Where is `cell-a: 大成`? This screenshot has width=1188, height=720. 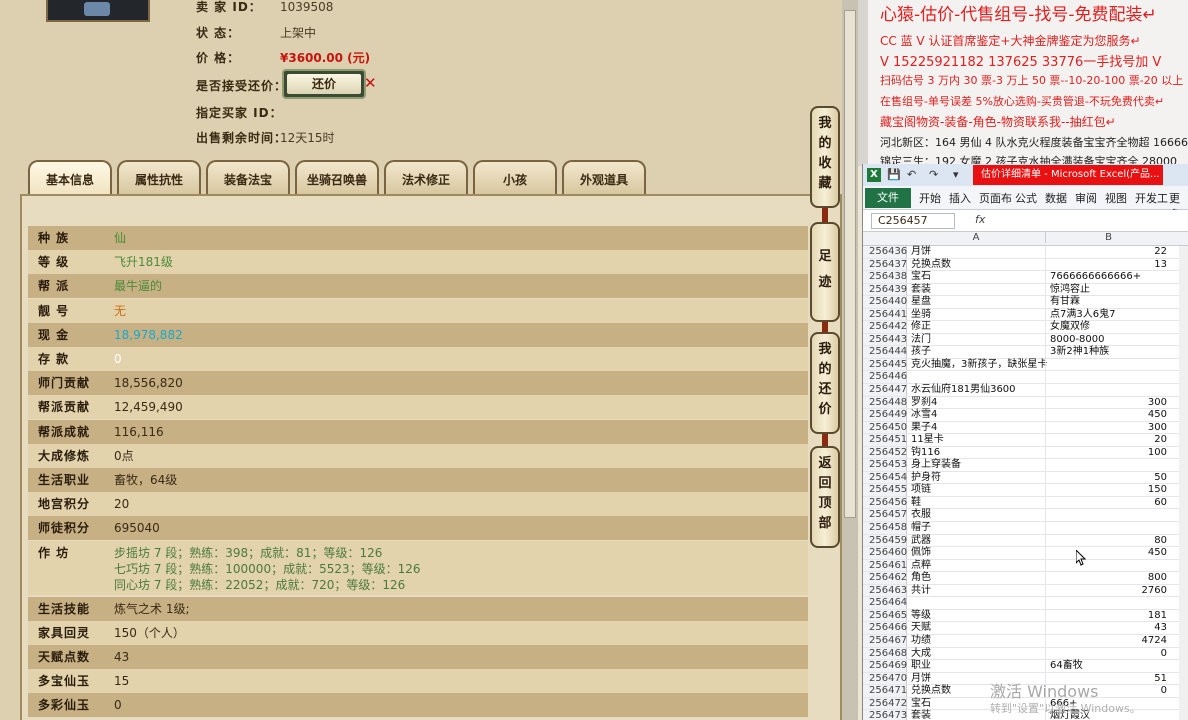
cell-a: 大成 is located at coordinates (978, 654).